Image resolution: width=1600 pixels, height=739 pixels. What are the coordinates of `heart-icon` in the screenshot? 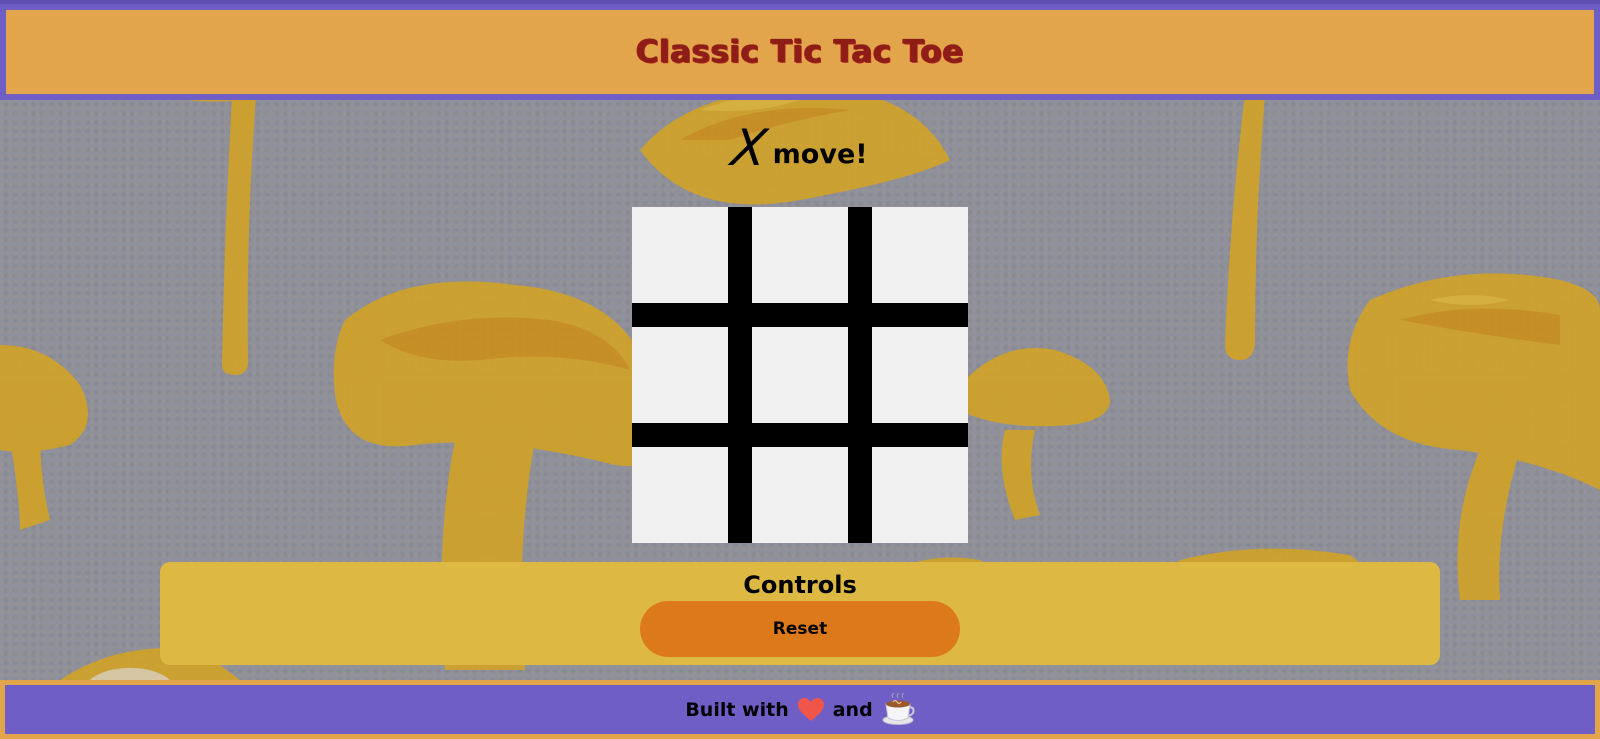 It's located at (811, 710).